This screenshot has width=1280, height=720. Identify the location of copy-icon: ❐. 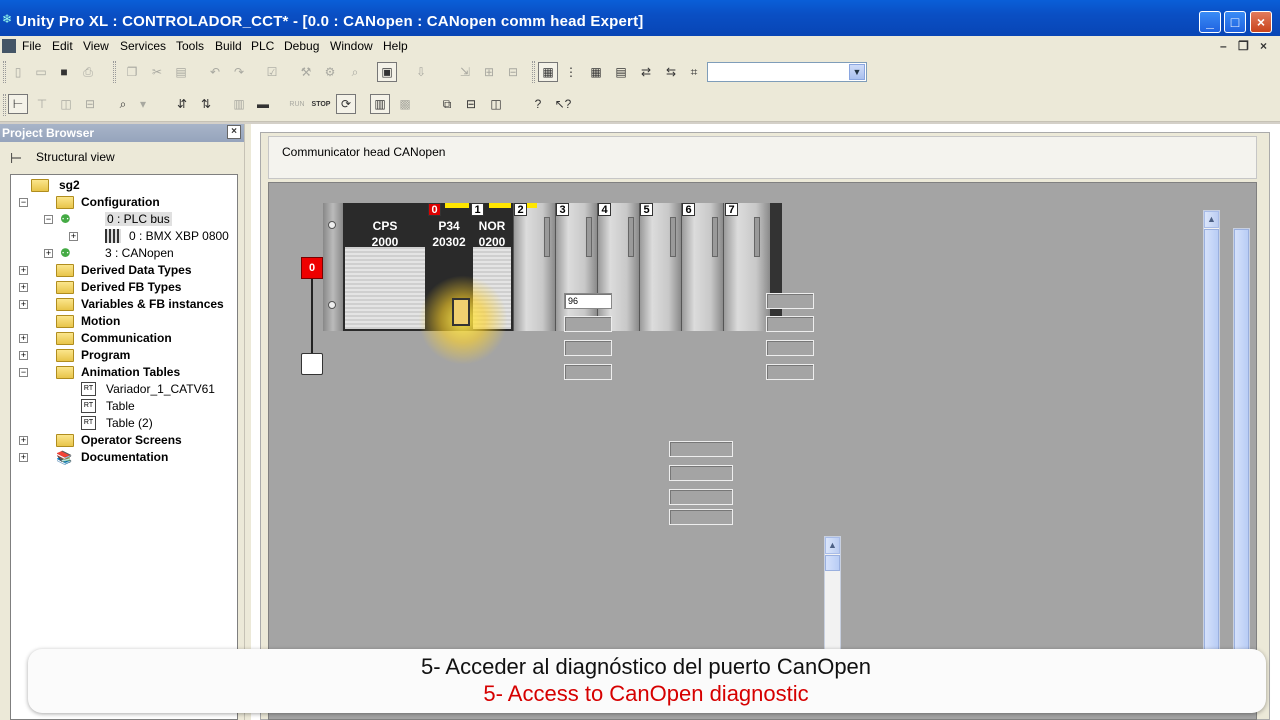
(132, 72).